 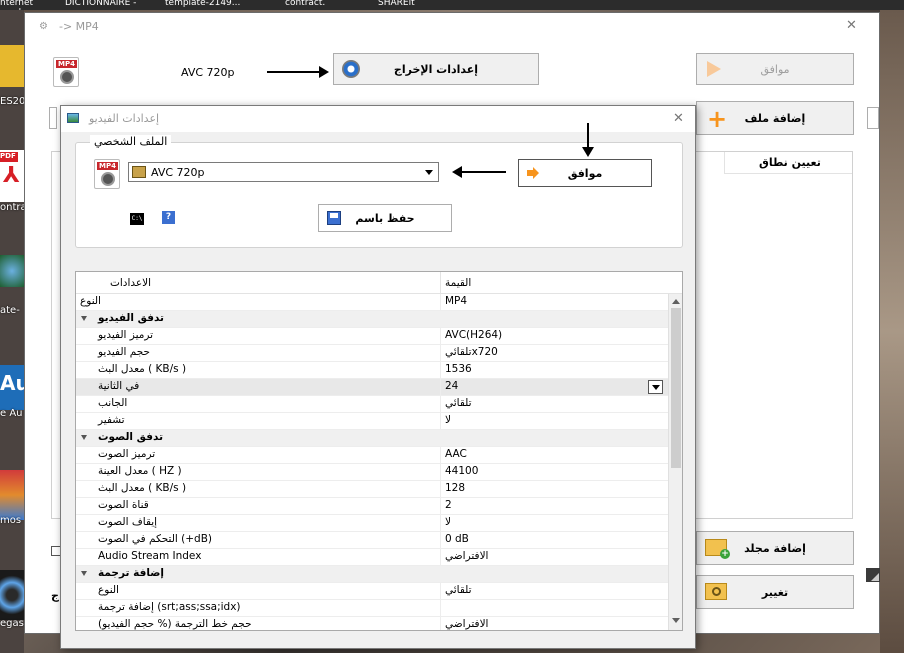 What do you see at coordinates (372, 438) in the screenshot?
I see `grid-category-row: تدفق الصوت` at bounding box center [372, 438].